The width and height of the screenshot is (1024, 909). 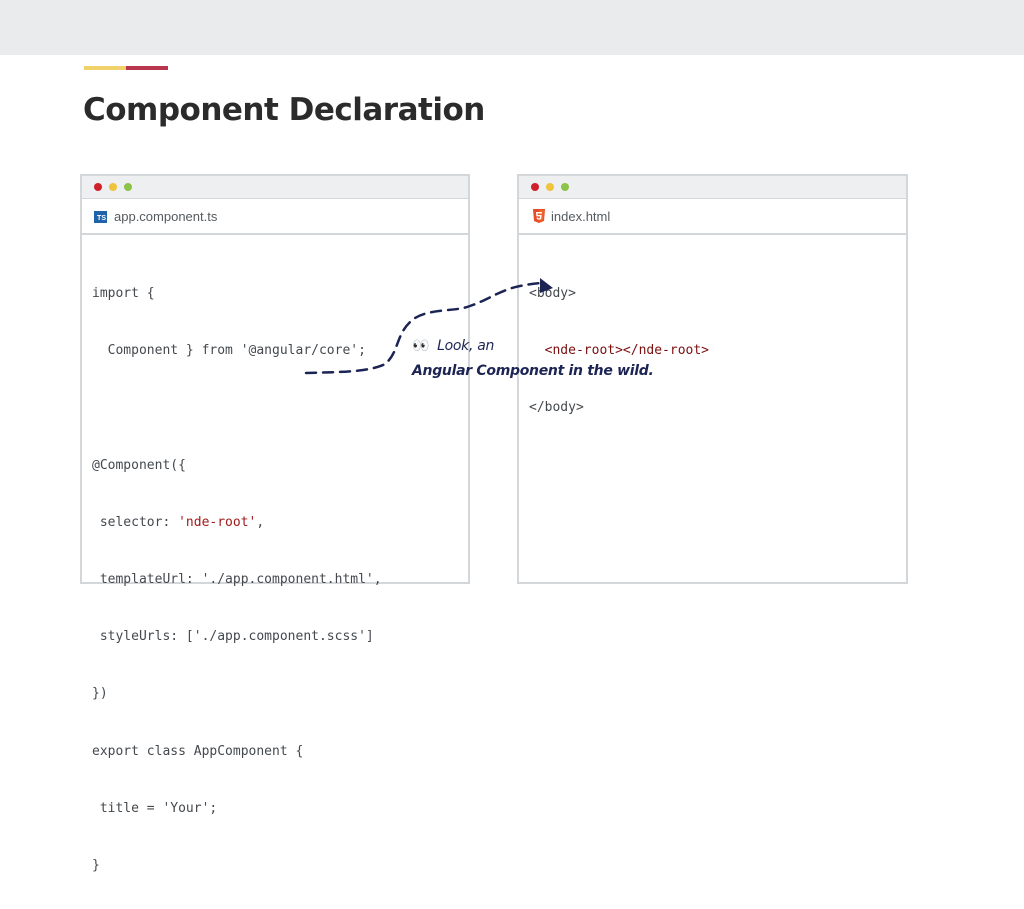 What do you see at coordinates (428, 326) in the screenshot?
I see `dashed-arrow-connector` at bounding box center [428, 326].